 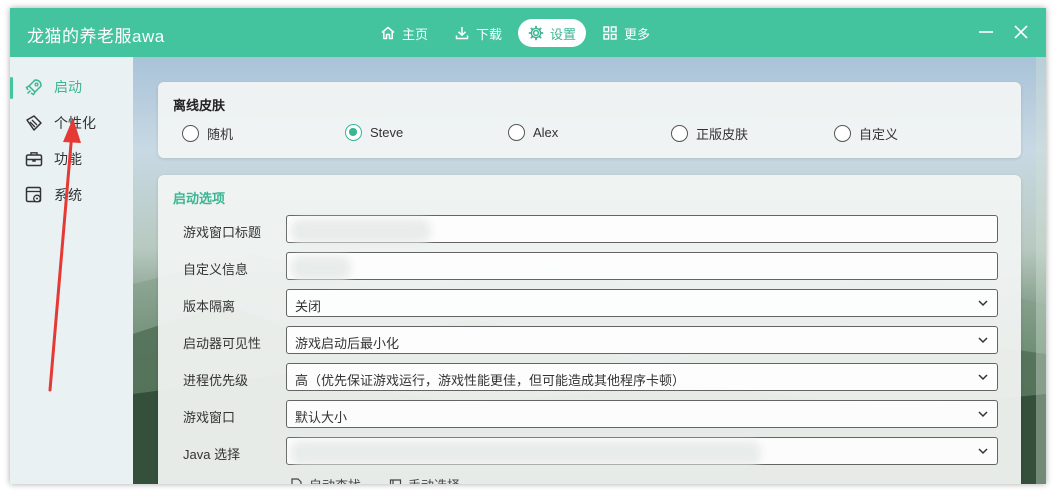 I want to click on skin-radio-label: Alex, so click(x=546, y=132).